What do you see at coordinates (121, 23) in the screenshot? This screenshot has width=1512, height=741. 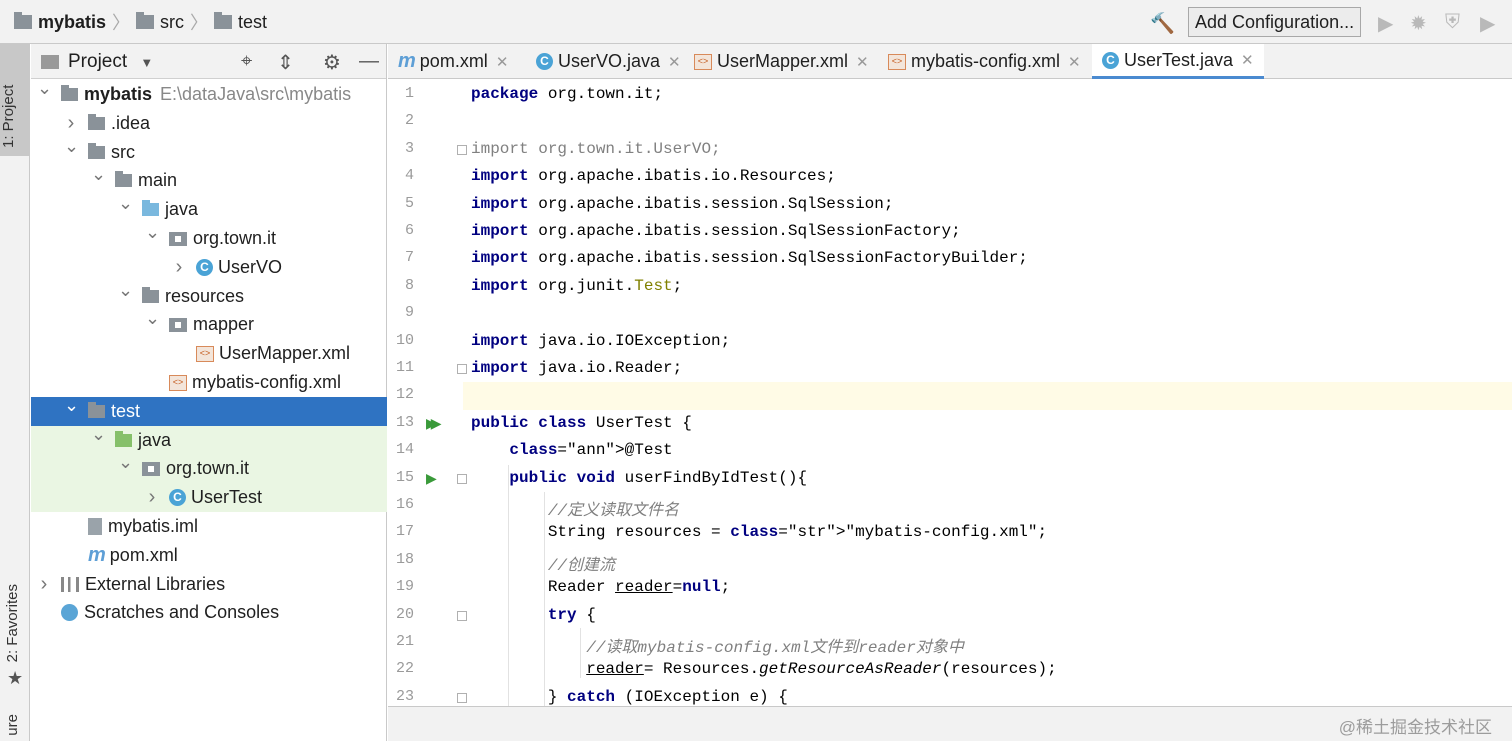 I see `chevron-right-icon: 〉` at bounding box center [121, 23].